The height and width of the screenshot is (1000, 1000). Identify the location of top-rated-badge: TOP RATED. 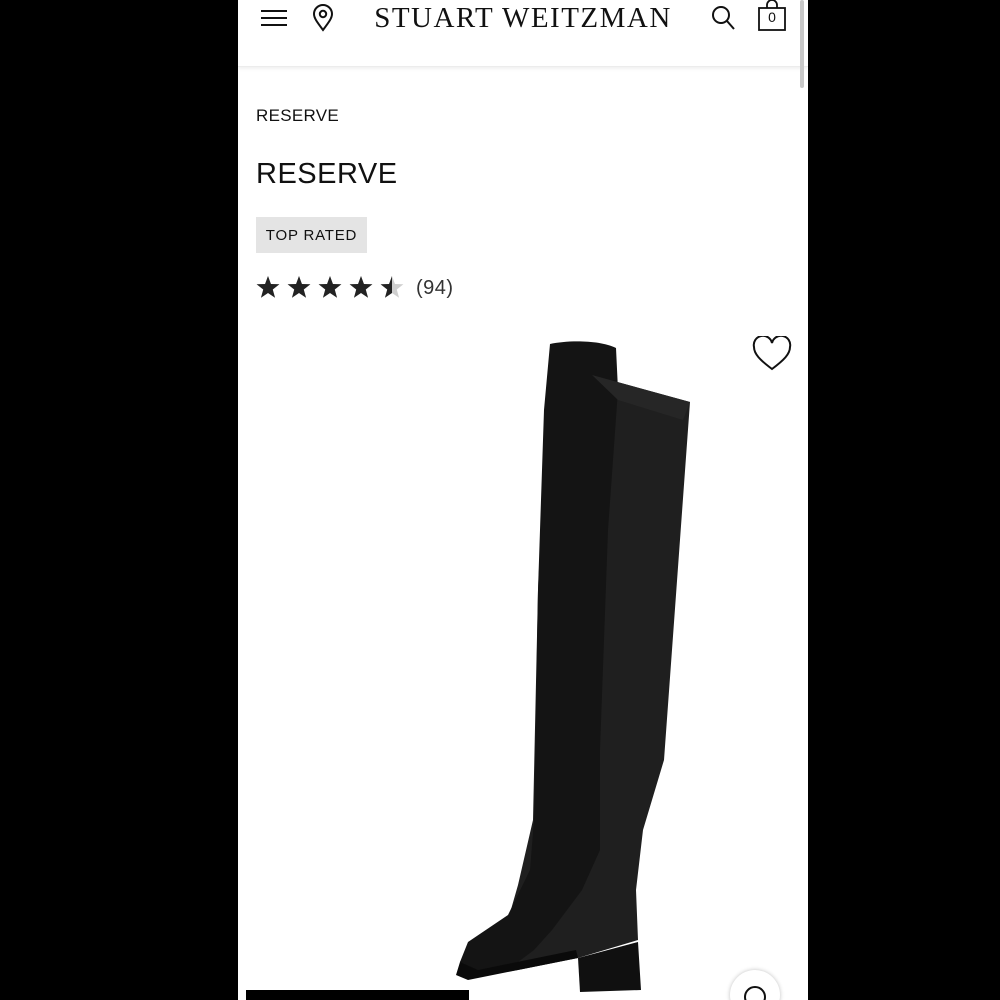
(311, 235).